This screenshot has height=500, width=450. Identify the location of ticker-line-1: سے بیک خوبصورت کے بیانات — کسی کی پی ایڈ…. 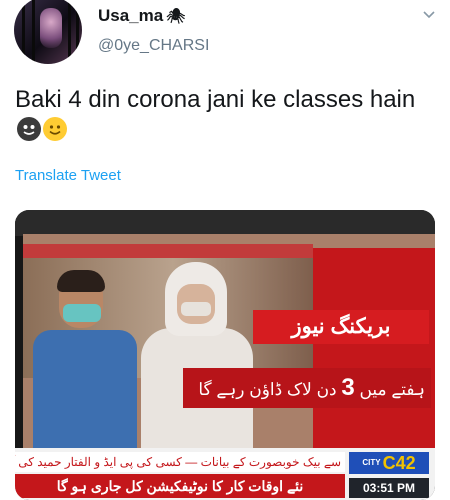
(180, 462).